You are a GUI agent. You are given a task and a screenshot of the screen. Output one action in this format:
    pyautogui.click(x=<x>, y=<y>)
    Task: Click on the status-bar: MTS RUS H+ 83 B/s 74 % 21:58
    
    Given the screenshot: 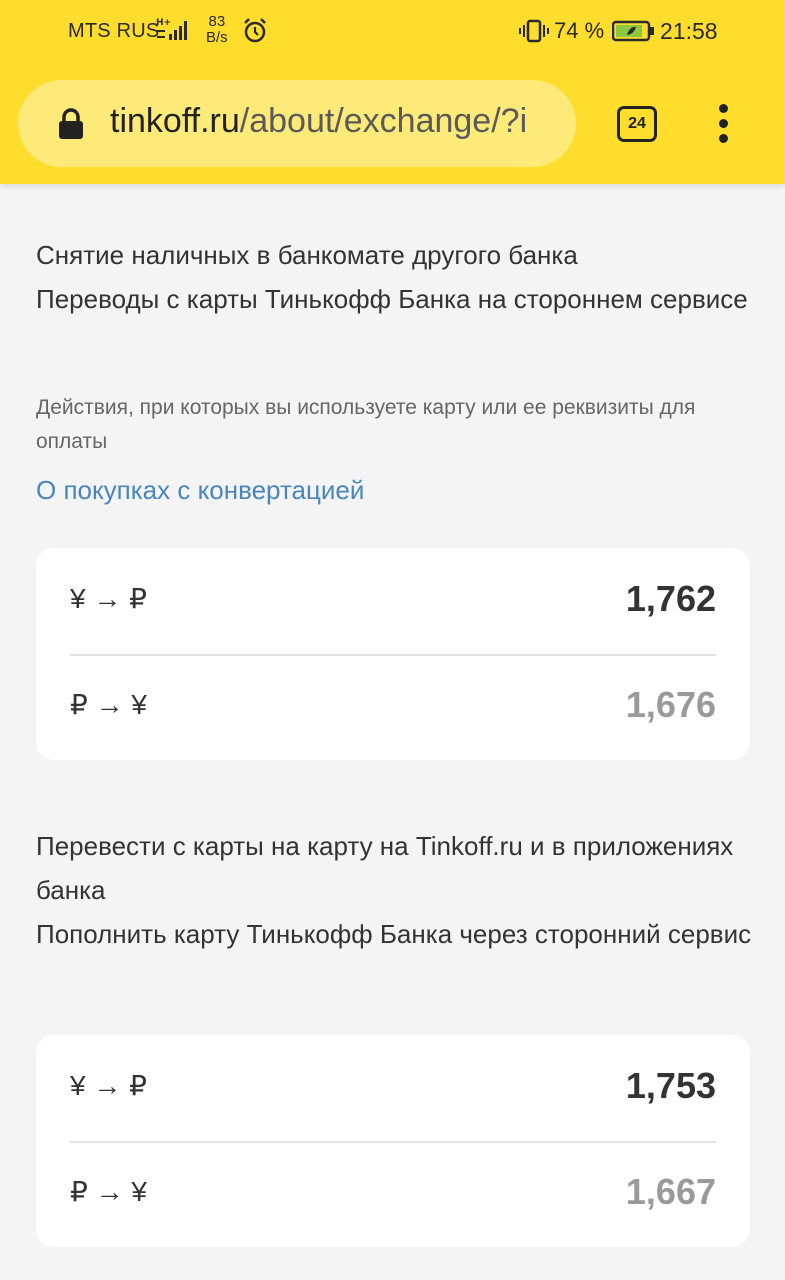 What is the action you would take?
    pyautogui.click(x=392, y=31)
    